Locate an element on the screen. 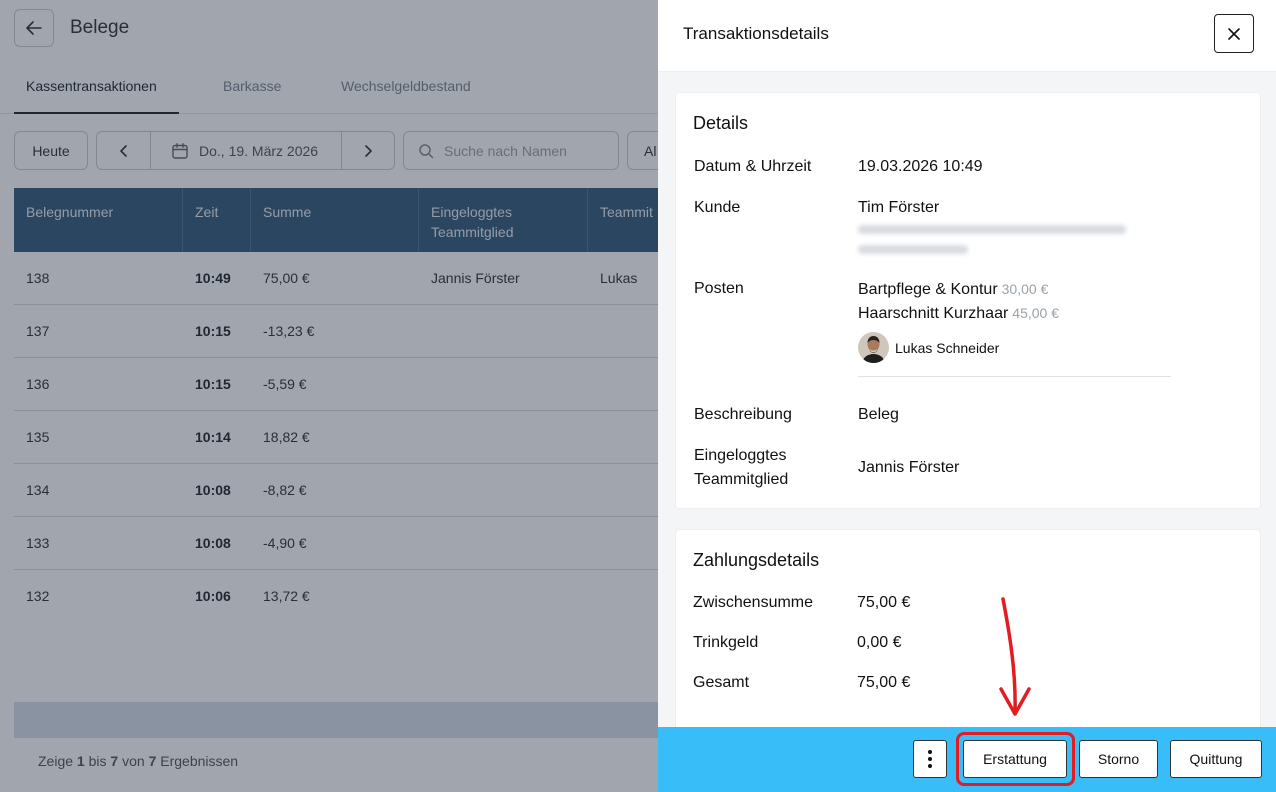 Image resolution: width=1276 pixels, height=792 pixels. panel-header: Transaktionsdetails is located at coordinates (967, 36).